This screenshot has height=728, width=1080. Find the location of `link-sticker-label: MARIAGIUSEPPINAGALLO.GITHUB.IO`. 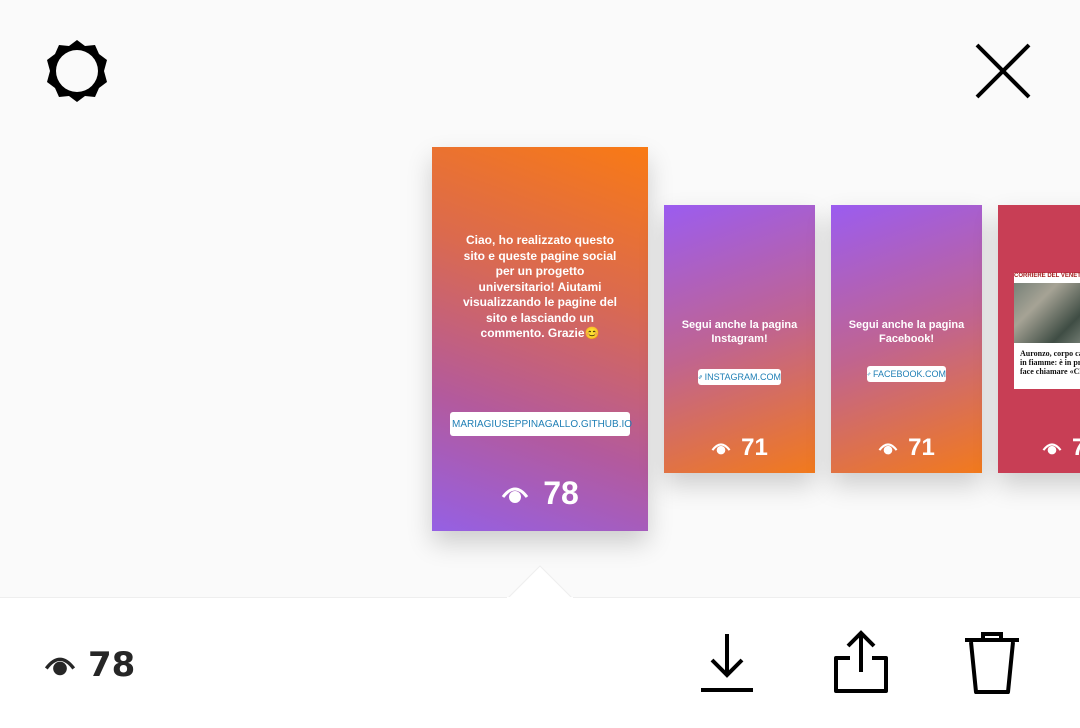

link-sticker-label: MARIAGIUSEPPINAGALLO.GITHUB.IO is located at coordinates (542, 424).